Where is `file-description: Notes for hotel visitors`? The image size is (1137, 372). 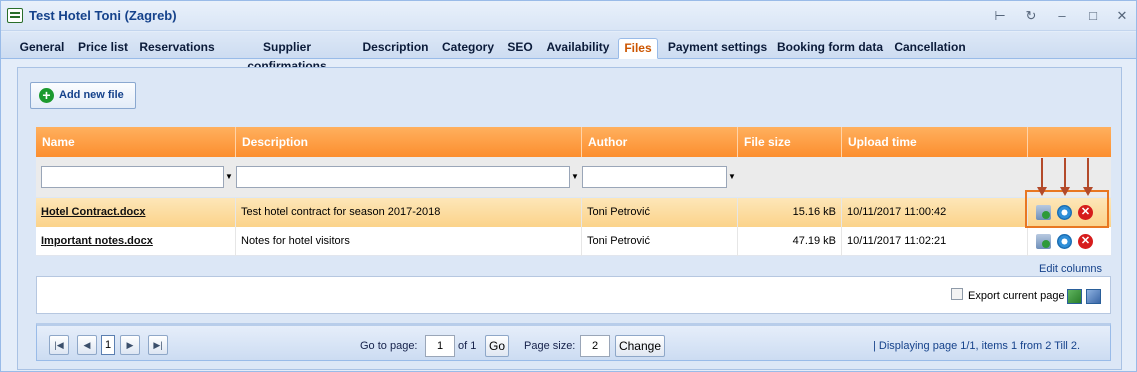
file-description: Notes for hotel visitors is located at coordinates (409, 241).